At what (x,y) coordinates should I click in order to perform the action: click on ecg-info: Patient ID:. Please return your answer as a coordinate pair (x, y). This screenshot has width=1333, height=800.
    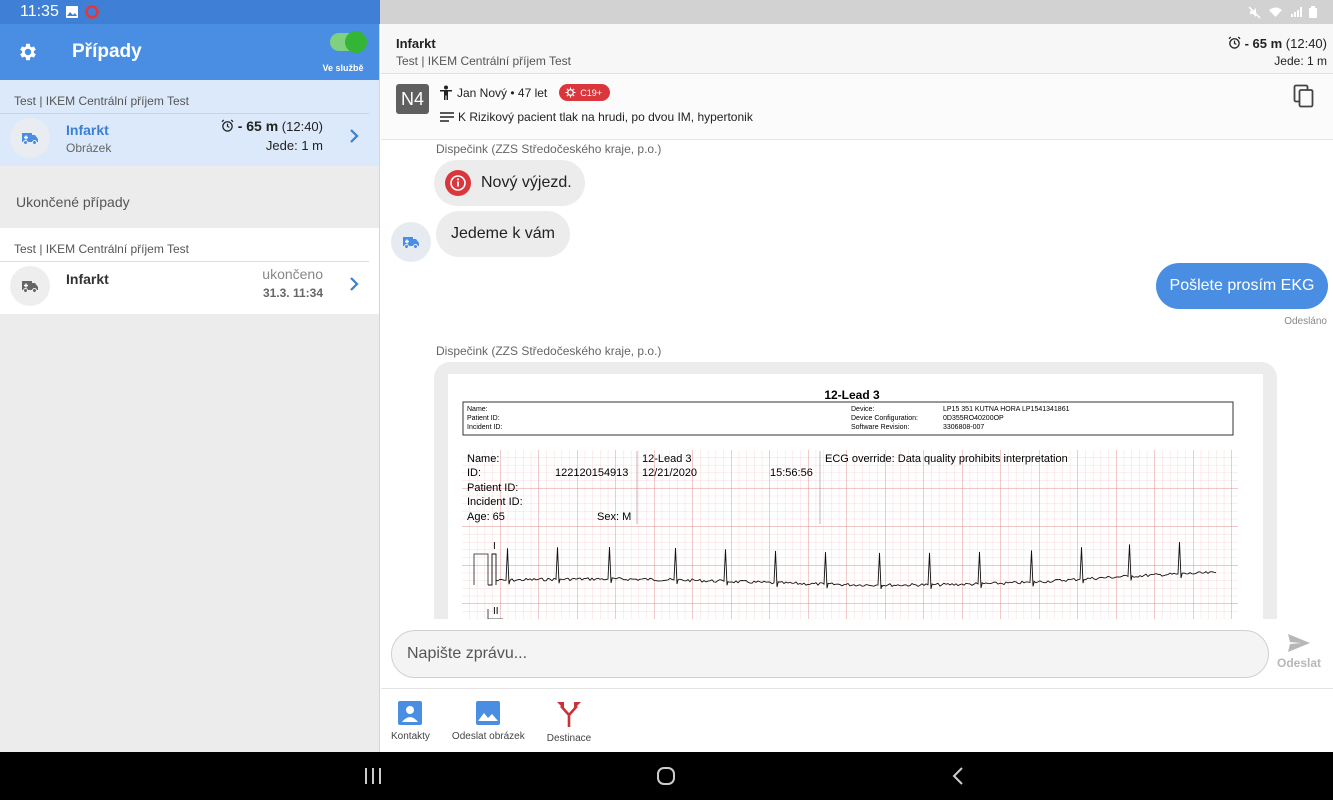
    Looking at the image, I should click on (483, 418).